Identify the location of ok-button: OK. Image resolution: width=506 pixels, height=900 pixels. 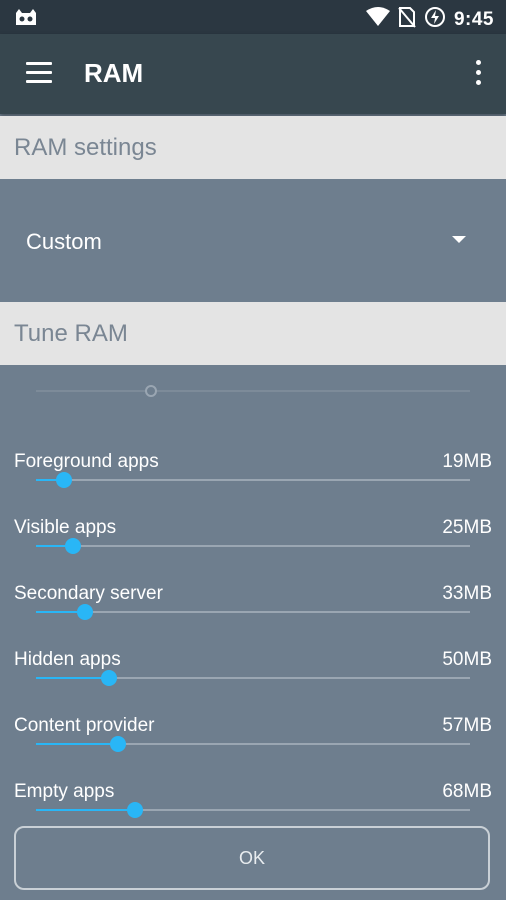
(252, 858).